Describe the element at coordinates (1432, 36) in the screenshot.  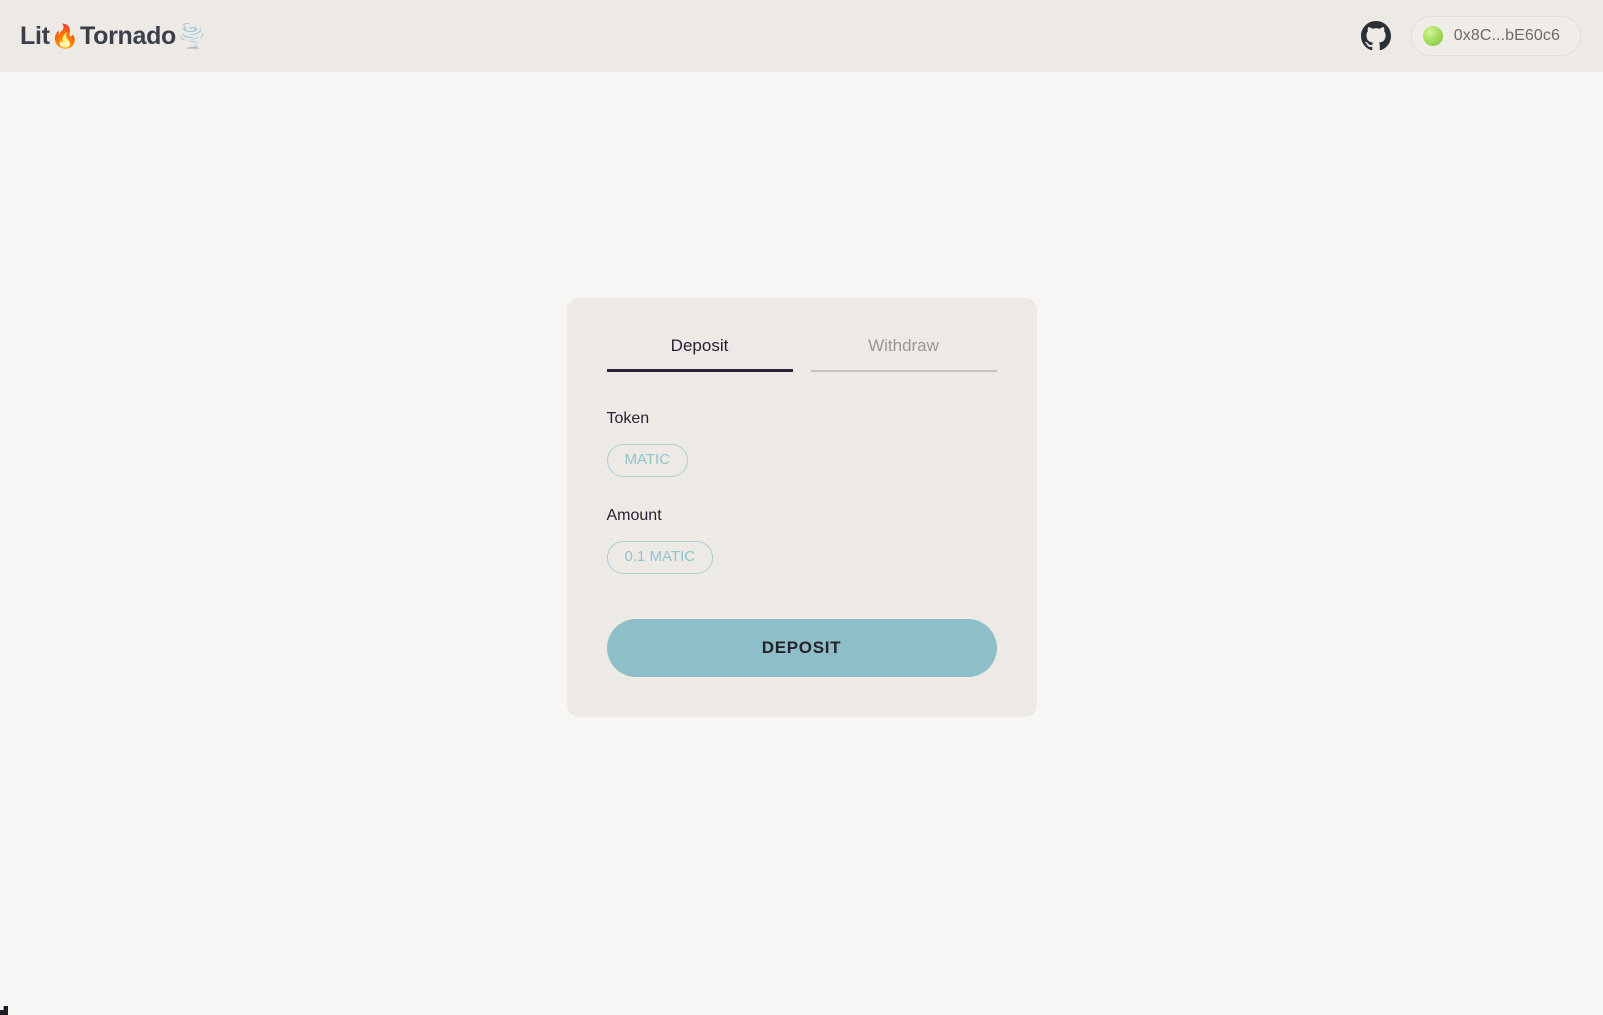
I see `connected-status-dot` at that location.